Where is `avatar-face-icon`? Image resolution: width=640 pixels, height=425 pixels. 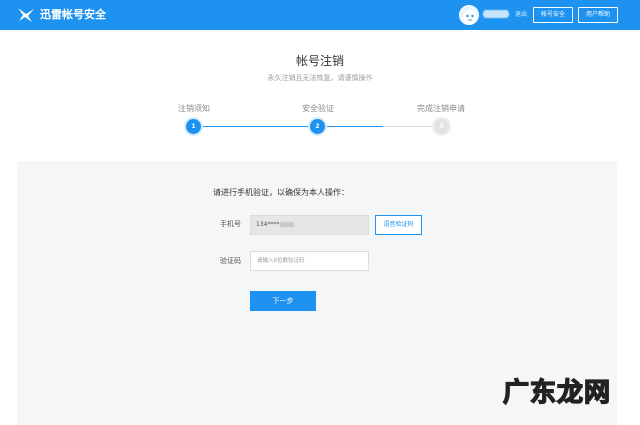
avatar-face-icon is located at coordinates (470, 17).